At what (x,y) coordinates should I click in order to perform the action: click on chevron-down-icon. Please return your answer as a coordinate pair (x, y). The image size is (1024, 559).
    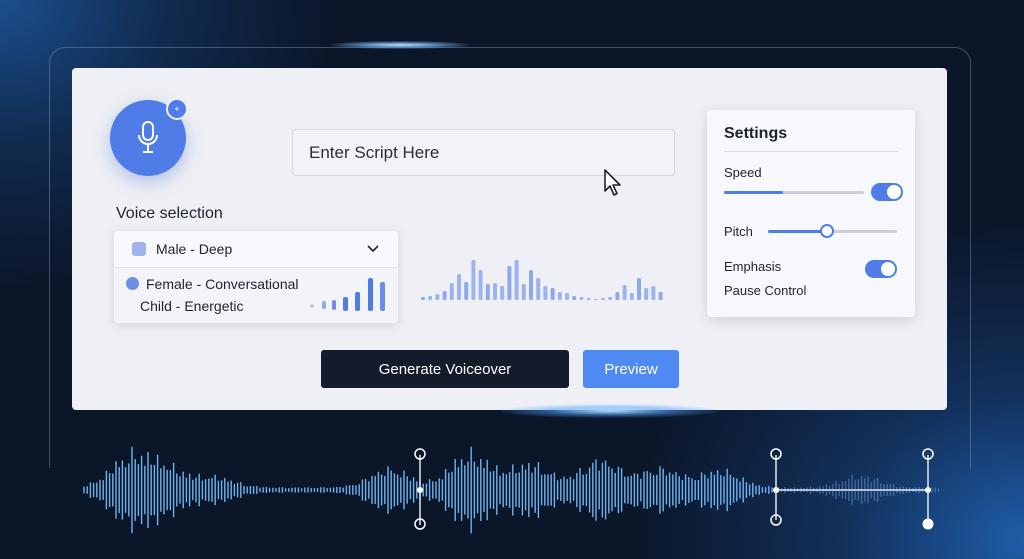
    Looking at the image, I should click on (373, 249).